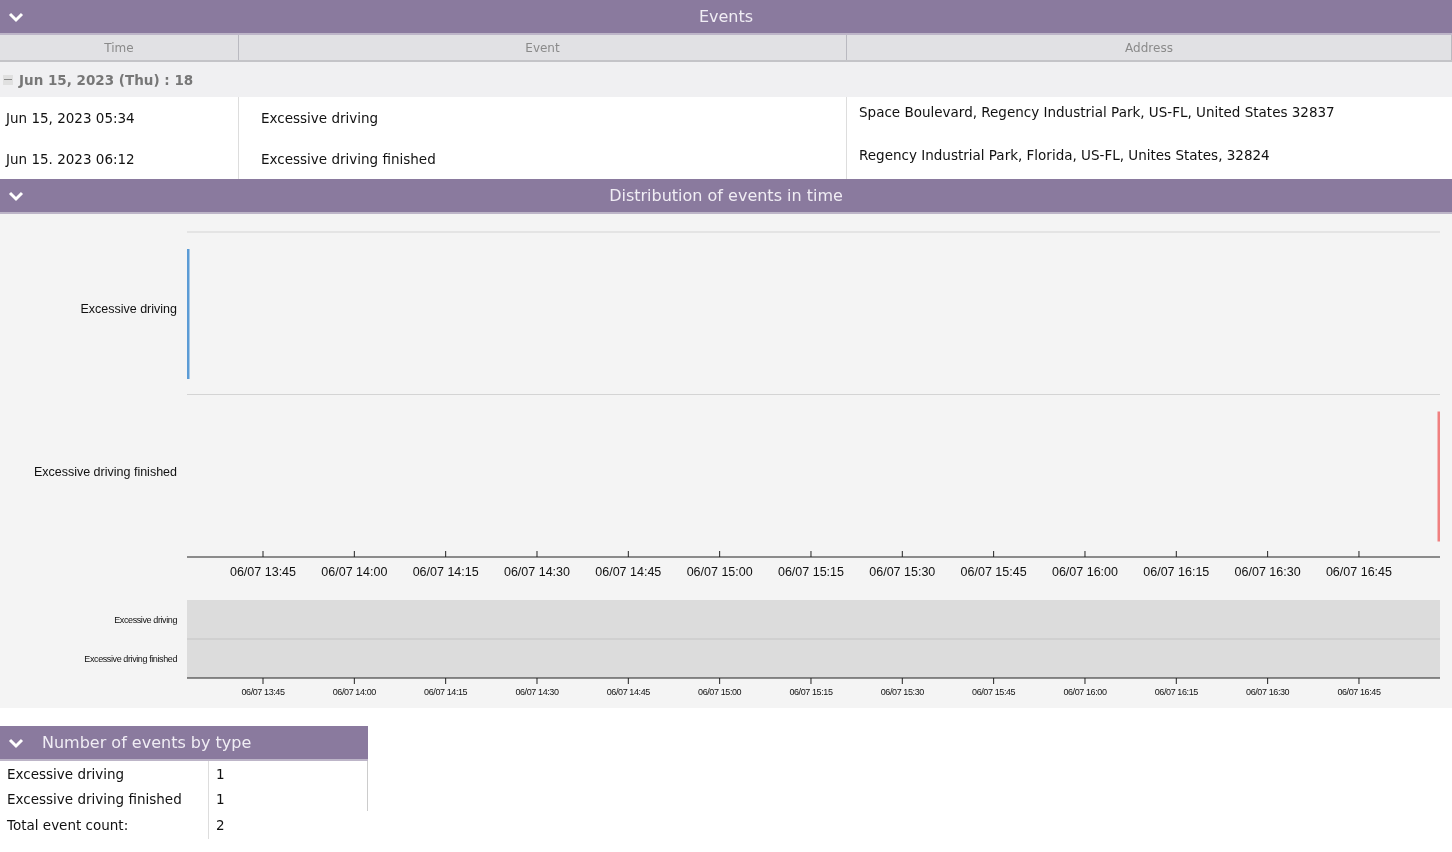 This screenshot has height=852, width=1452. Describe the element at coordinates (8, 79) in the screenshot. I see `collapse-icon` at that location.